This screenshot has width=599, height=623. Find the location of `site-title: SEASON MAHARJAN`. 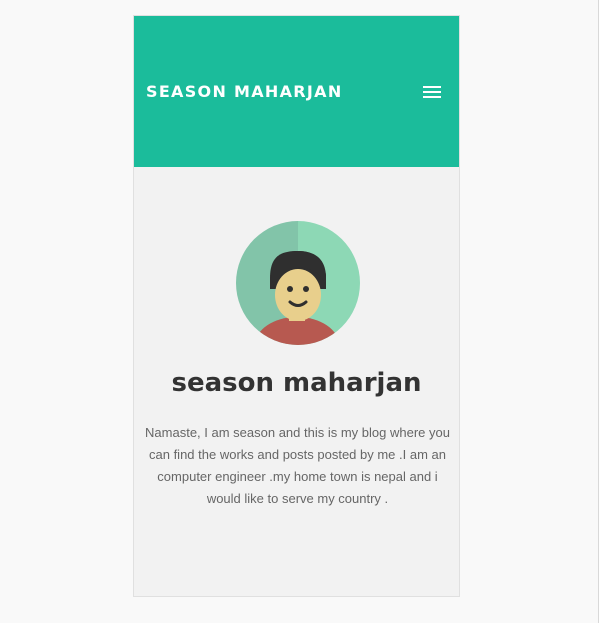

site-title: SEASON MAHARJAN is located at coordinates (244, 92).